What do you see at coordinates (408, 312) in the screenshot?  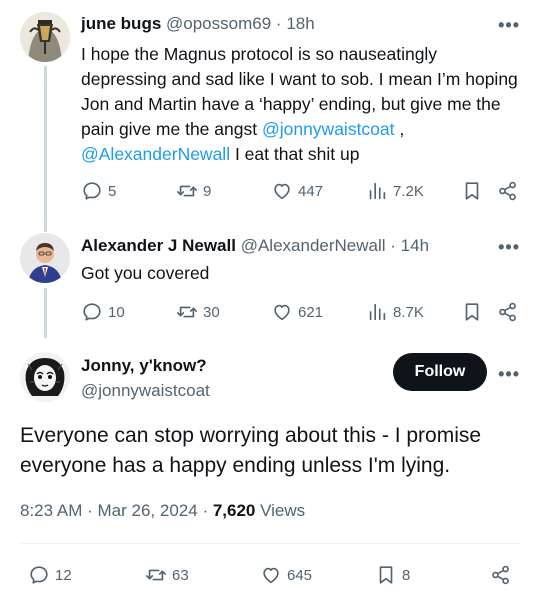 I see `views-count: 8.7K` at bounding box center [408, 312].